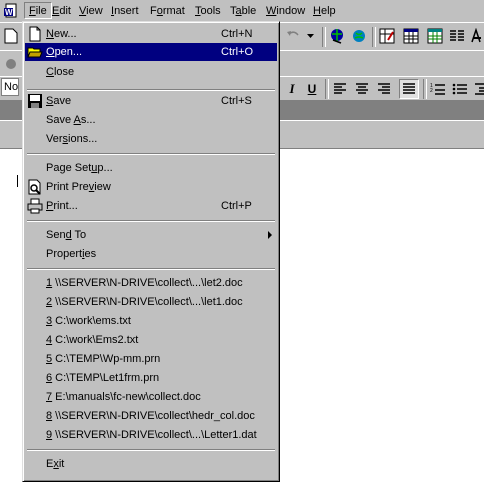  What do you see at coordinates (151, 378) in the screenshot?
I see `recent-file-6: 6 C:\TEMP\Let1frm.prn` at bounding box center [151, 378].